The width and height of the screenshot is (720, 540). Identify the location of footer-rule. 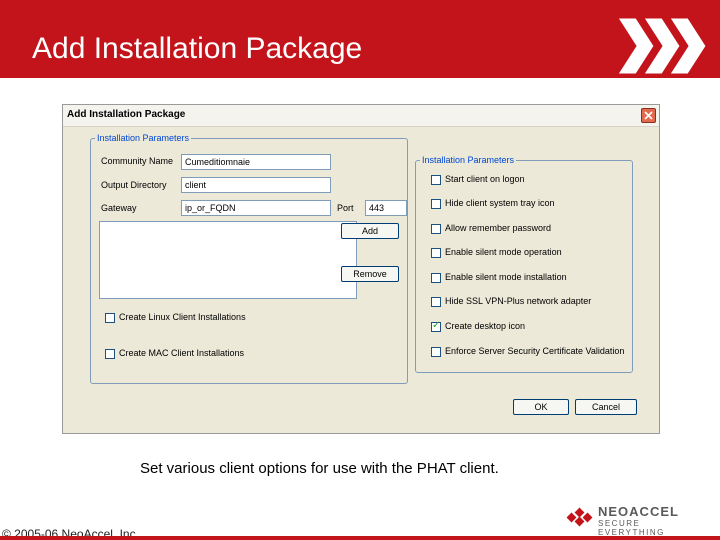
(360, 538).